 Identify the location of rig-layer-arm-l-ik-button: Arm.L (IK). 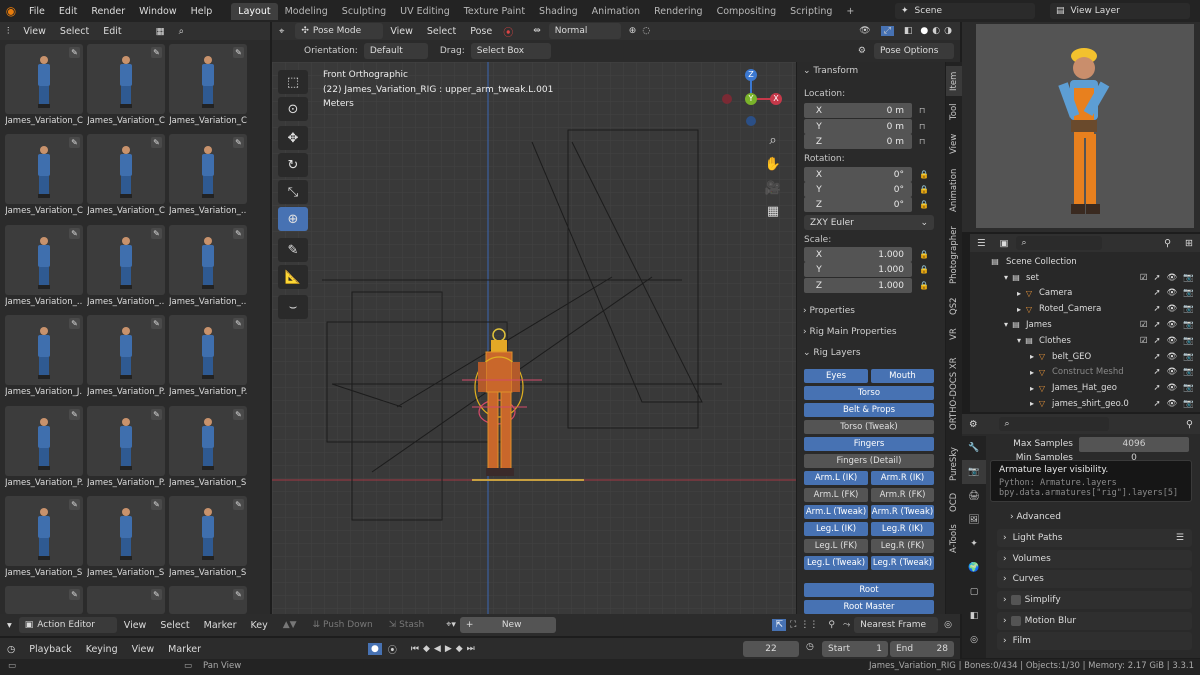
(836, 478).